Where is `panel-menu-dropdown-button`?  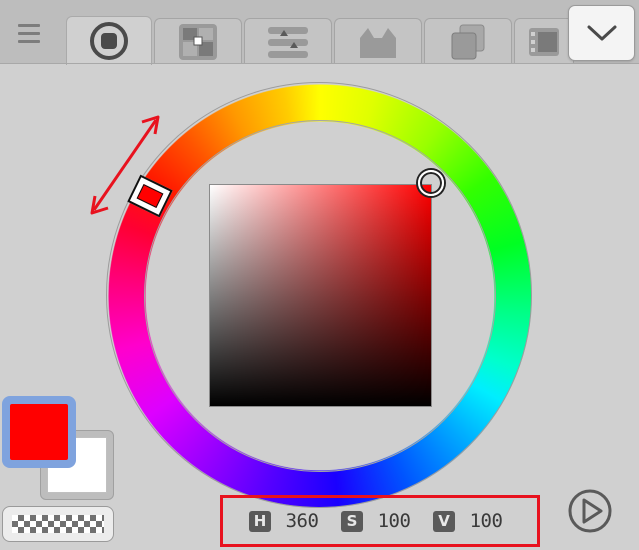 panel-menu-dropdown-button is located at coordinates (601, 33).